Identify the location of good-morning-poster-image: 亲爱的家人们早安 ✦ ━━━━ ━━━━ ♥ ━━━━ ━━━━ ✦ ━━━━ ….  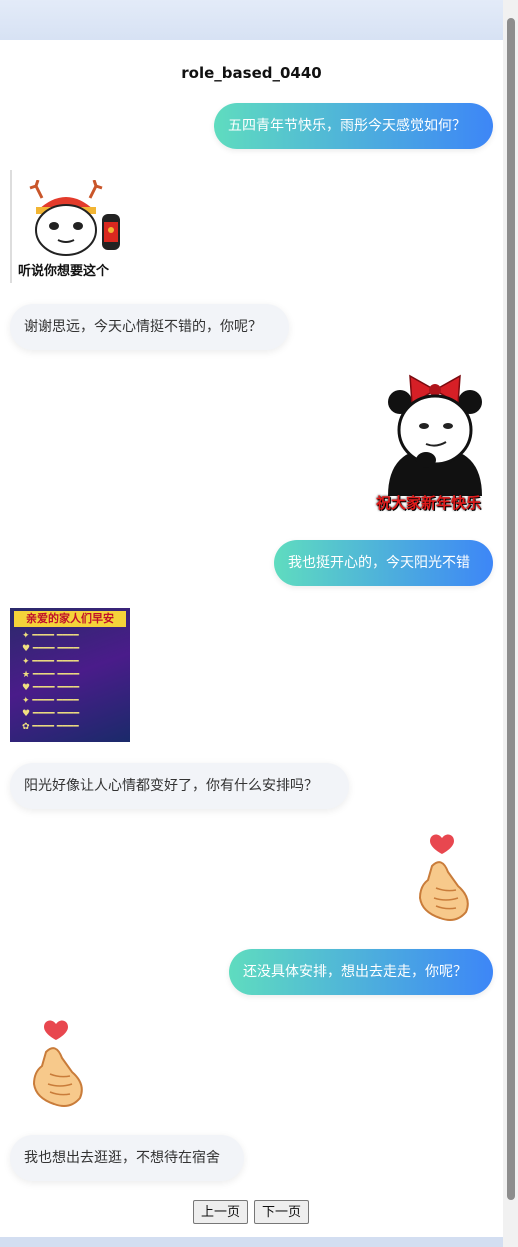
(70, 675).